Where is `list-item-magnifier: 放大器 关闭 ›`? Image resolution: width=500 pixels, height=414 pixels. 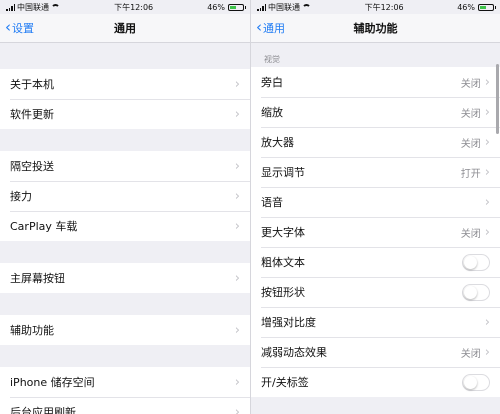 list-item-magnifier: 放大器 关闭 › is located at coordinates (375, 142).